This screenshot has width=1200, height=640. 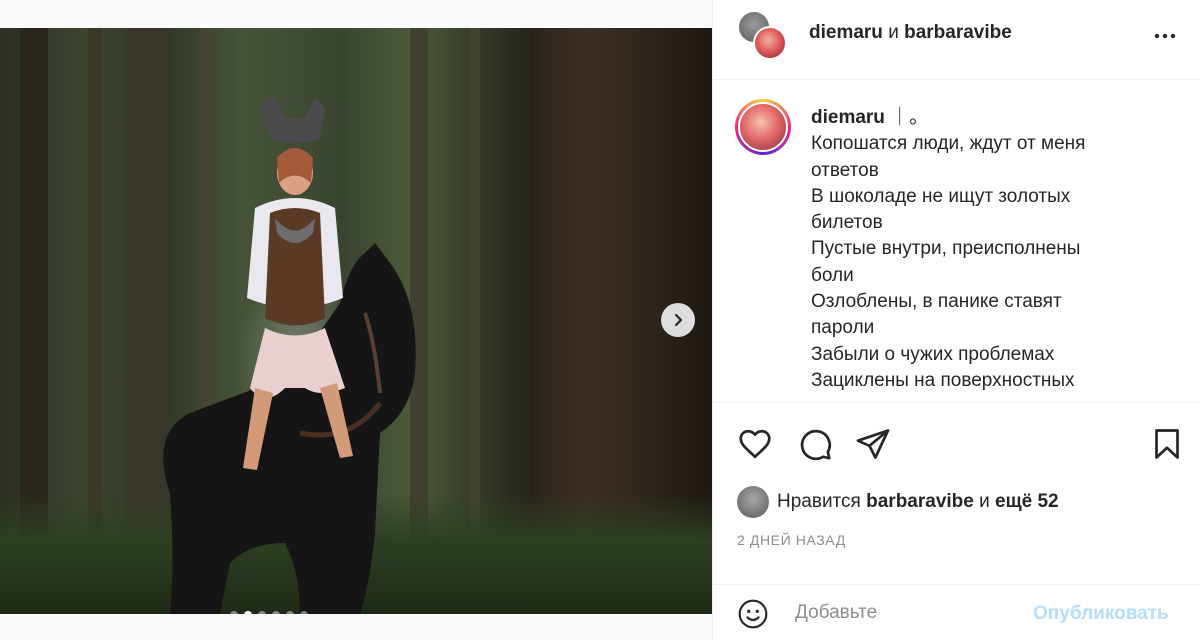 I want to click on carousel-dots, so click(x=269, y=612).